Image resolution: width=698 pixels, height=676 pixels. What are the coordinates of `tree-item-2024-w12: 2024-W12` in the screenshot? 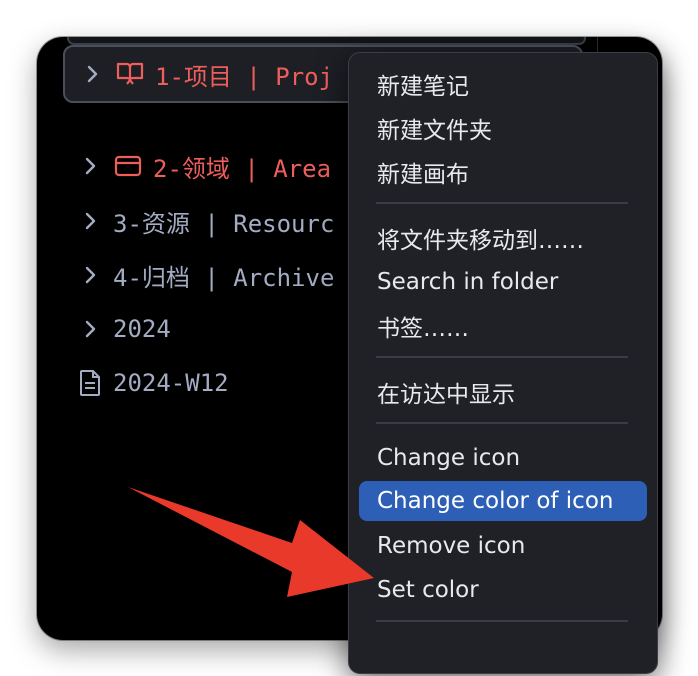 It's located at (146, 383).